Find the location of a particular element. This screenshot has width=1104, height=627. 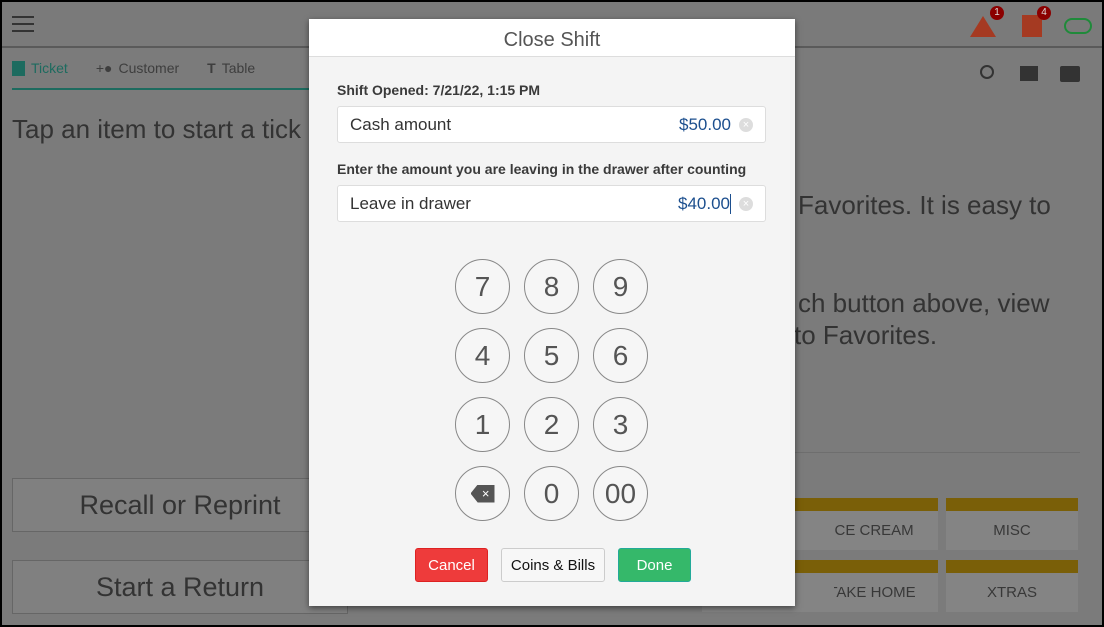

category-misc: MISC is located at coordinates (1012, 524).